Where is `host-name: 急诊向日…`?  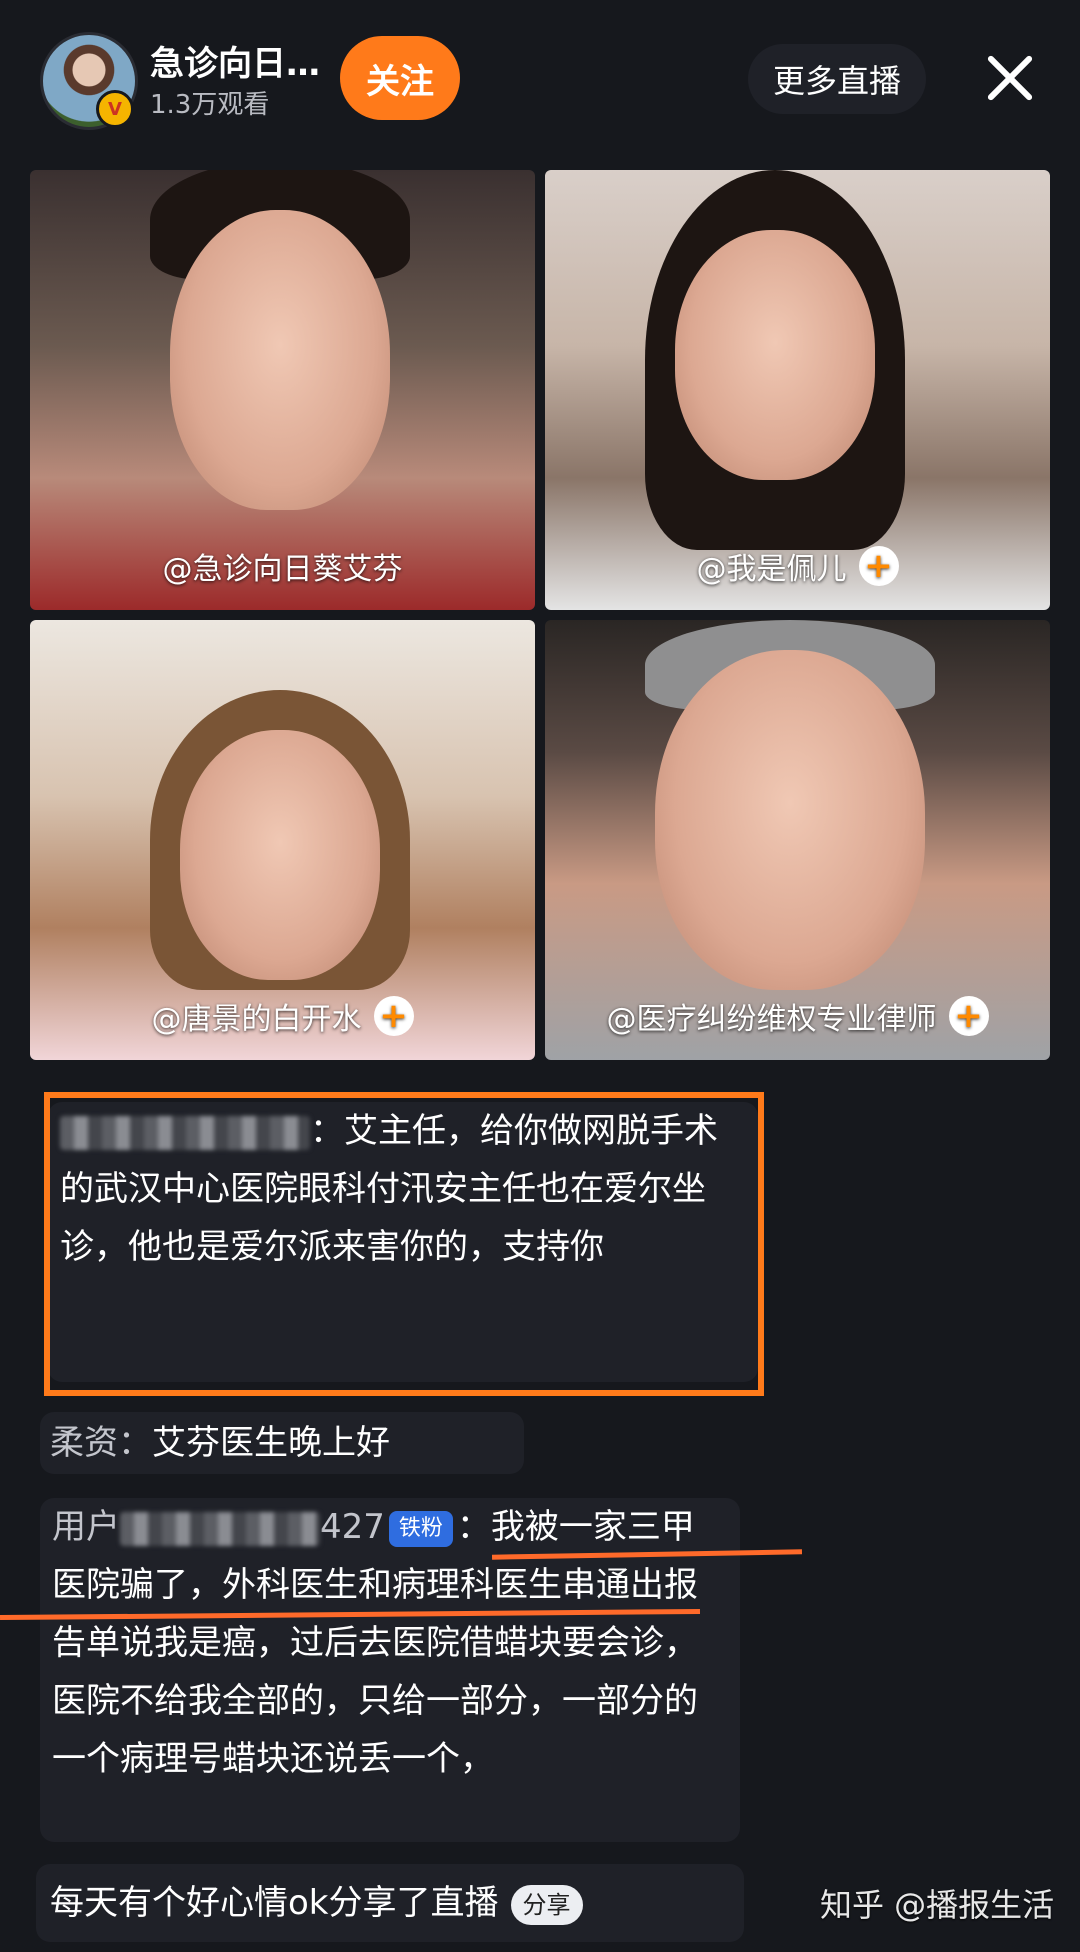
host-name: 急诊向日… is located at coordinates (235, 60).